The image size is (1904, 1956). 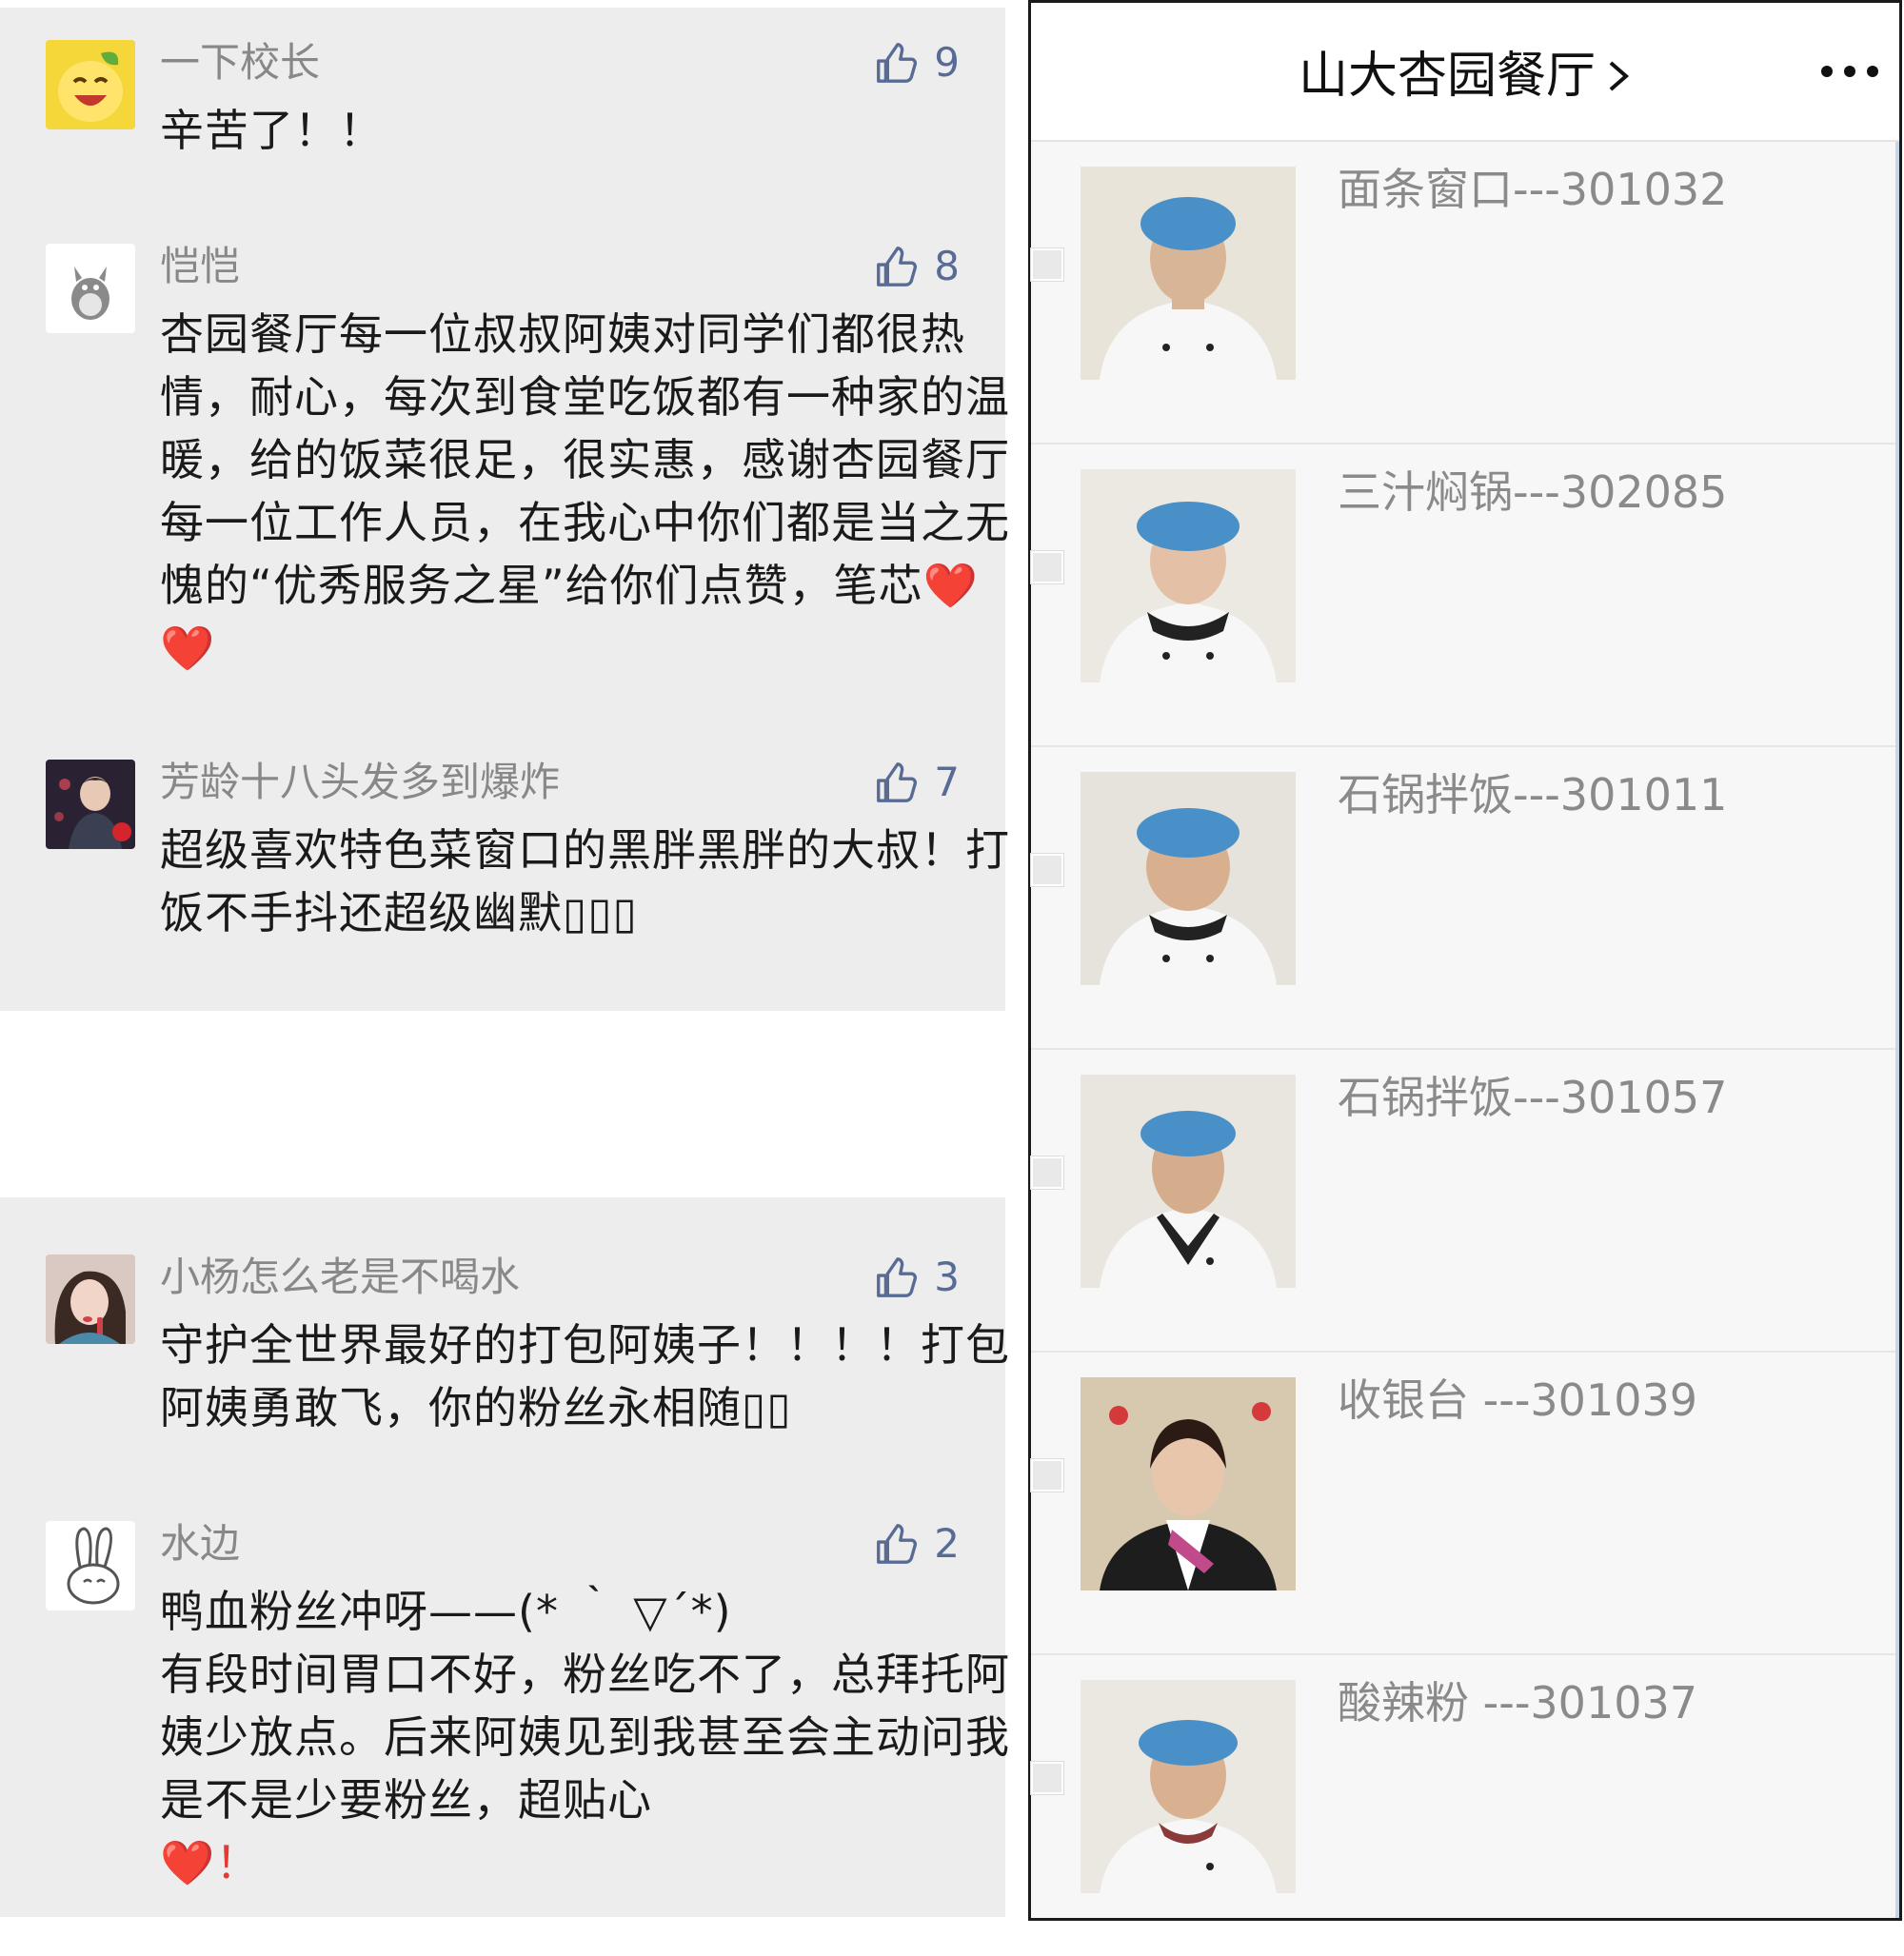 What do you see at coordinates (1463, 596) in the screenshot?
I see `staff-row: 三汁焖锅---302085` at bounding box center [1463, 596].